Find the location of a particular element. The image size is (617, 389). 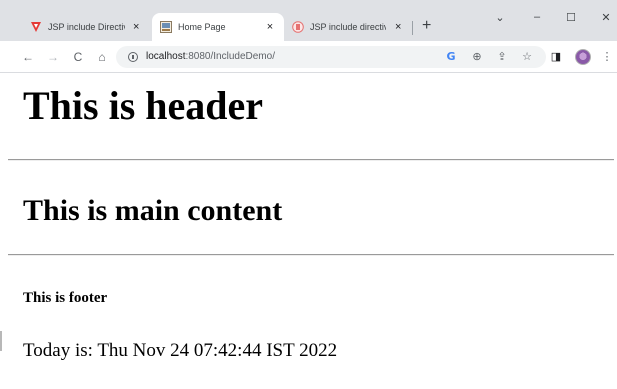

site-info-icon is located at coordinates (133, 57).